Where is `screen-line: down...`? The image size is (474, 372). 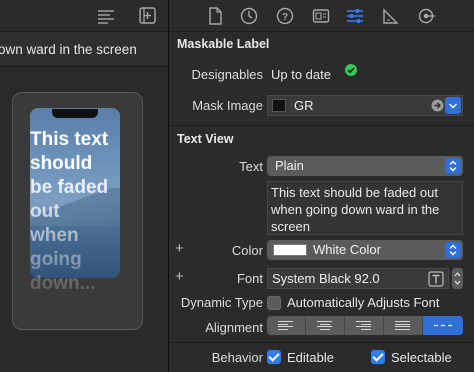
screen-line: down... is located at coordinates (63, 283).